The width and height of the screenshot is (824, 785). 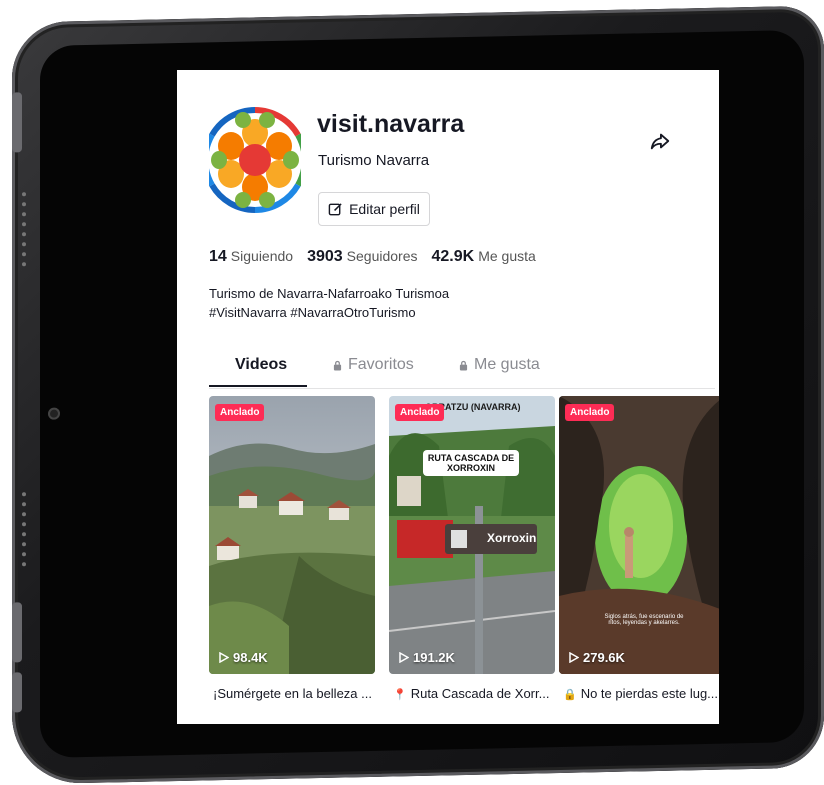 I want to click on avatar, so click(x=255, y=160).